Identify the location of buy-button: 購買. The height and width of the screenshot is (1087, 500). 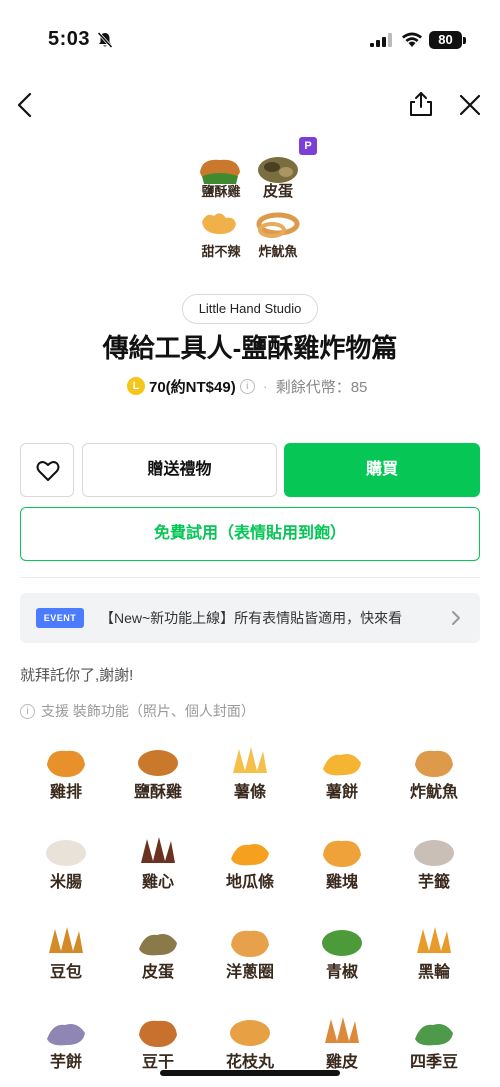
(382, 470).